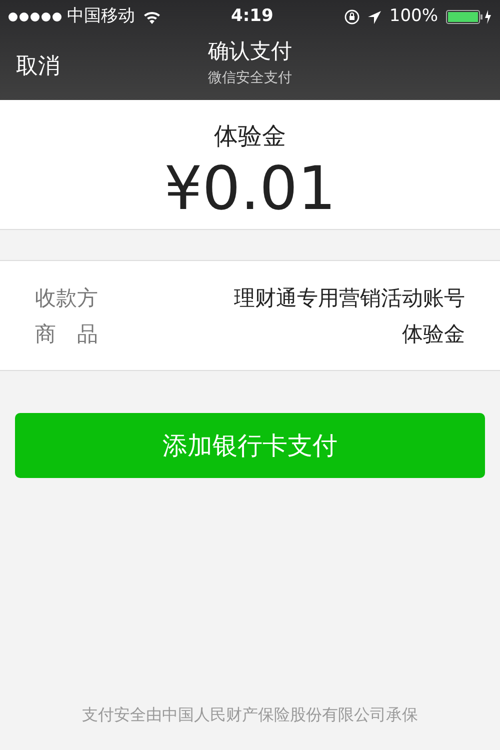 The width and height of the screenshot is (500, 750). What do you see at coordinates (469, 17) in the screenshot?
I see `battery-icon` at bounding box center [469, 17].